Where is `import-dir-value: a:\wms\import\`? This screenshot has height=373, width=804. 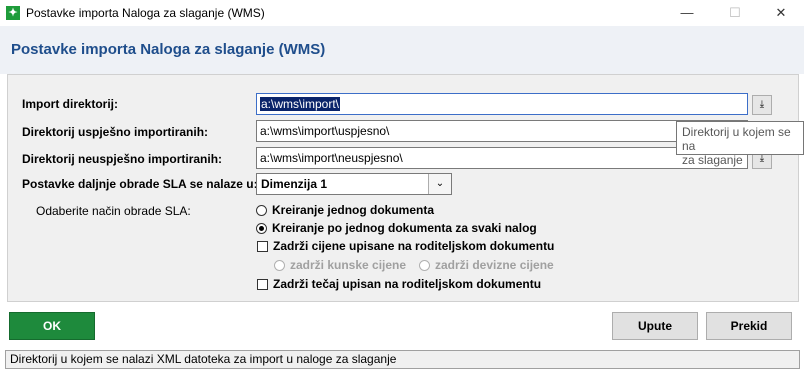
import-dir-value: a:\wms\import\ is located at coordinates (300, 104).